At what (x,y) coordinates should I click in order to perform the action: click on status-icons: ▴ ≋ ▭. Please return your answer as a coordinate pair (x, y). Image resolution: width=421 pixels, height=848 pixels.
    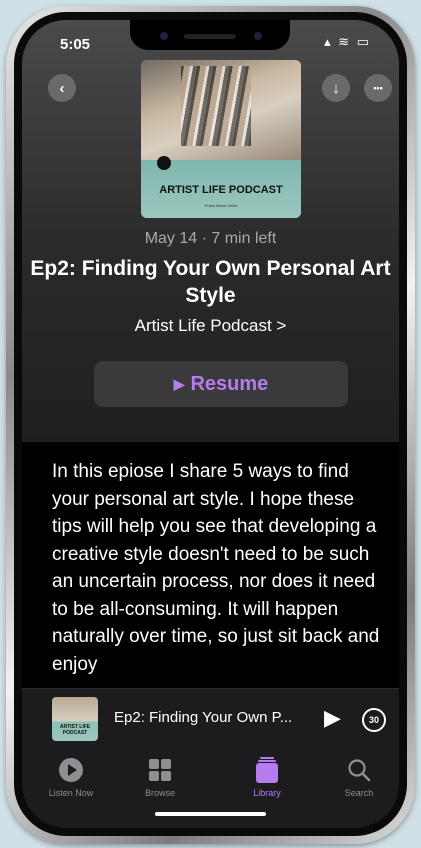
    Looking at the image, I should click on (347, 41).